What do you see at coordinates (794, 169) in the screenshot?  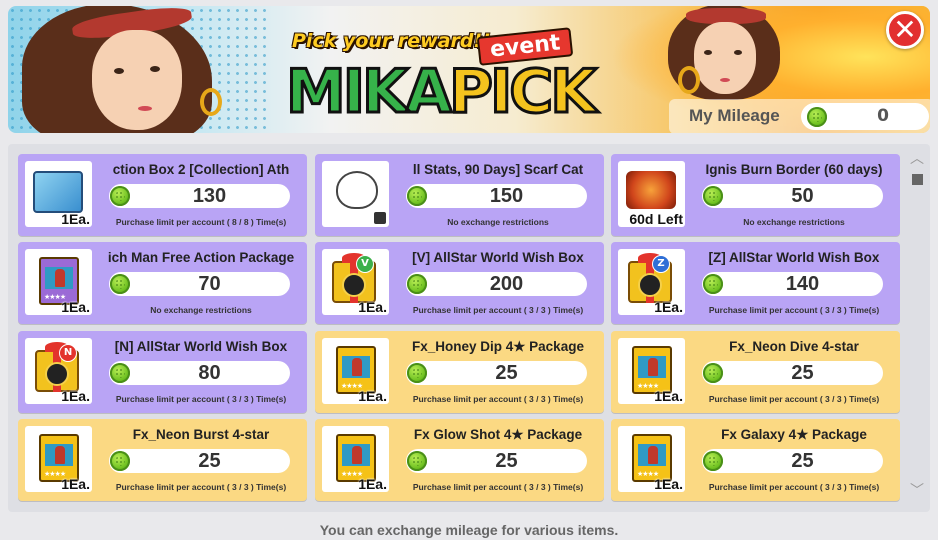 I see `item-name: Ignis Burn Border (60 days)` at bounding box center [794, 169].